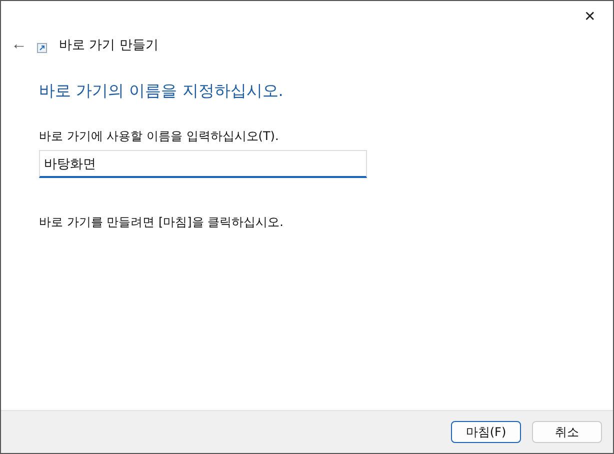  I want to click on close-button: ✕, so click(590, 16).